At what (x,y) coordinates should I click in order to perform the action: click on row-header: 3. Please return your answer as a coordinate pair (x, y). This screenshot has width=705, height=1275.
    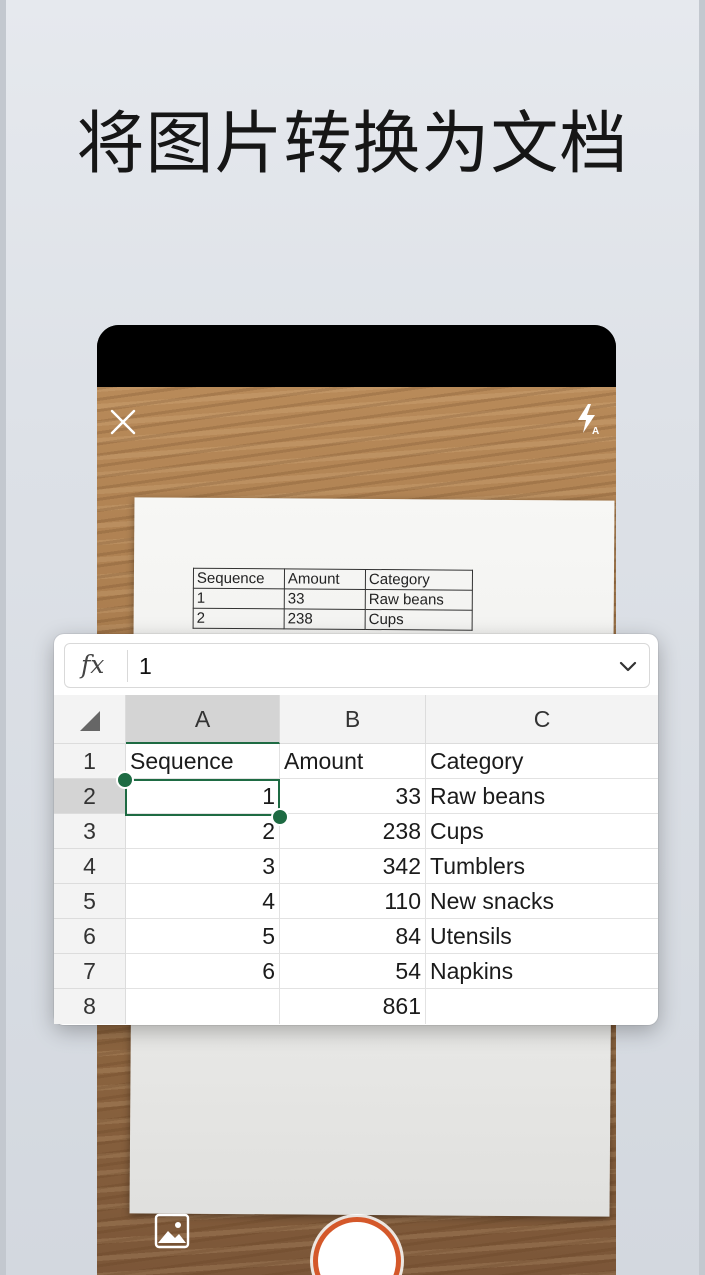
    Looking at the image, I should click on (90, 831).